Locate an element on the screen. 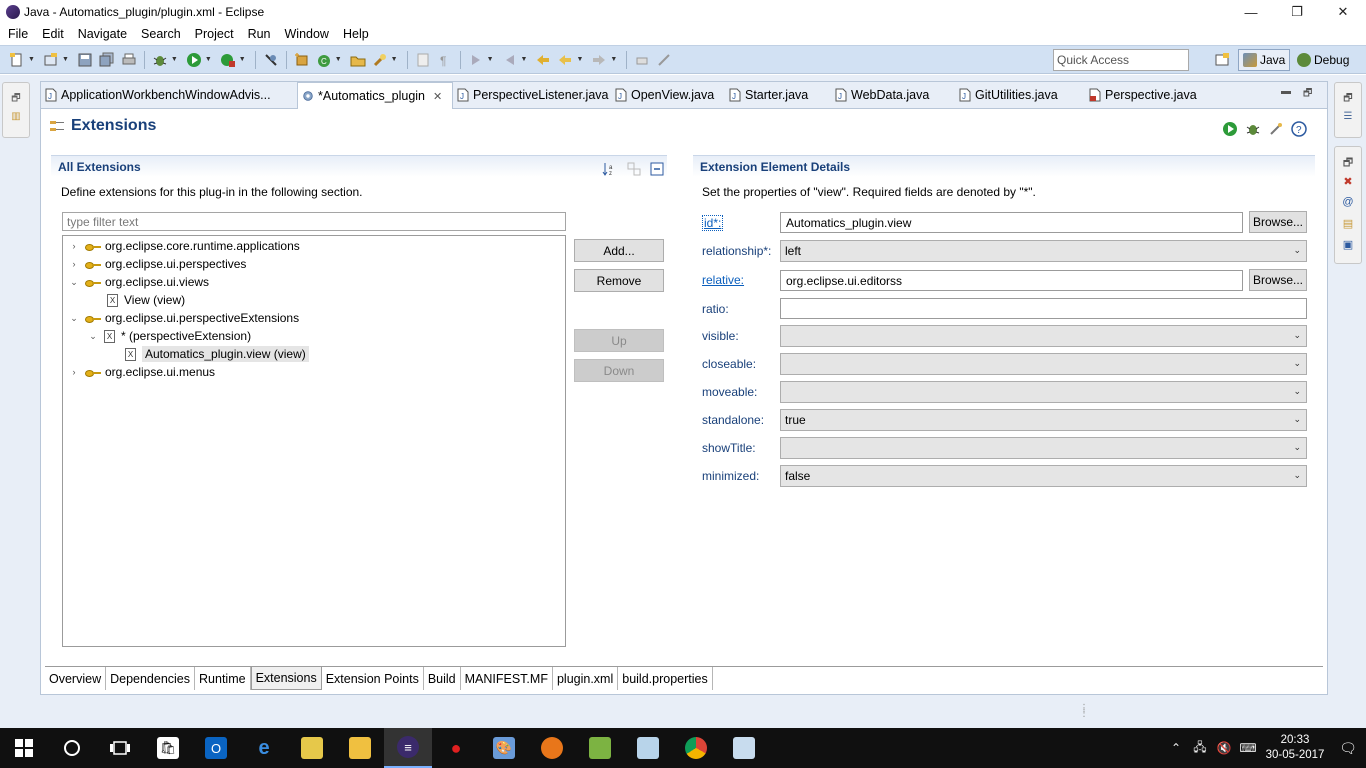 The height and width of the screenshot is (768, 1366). notepad-plus-icon is located at coordinates (600, 748).